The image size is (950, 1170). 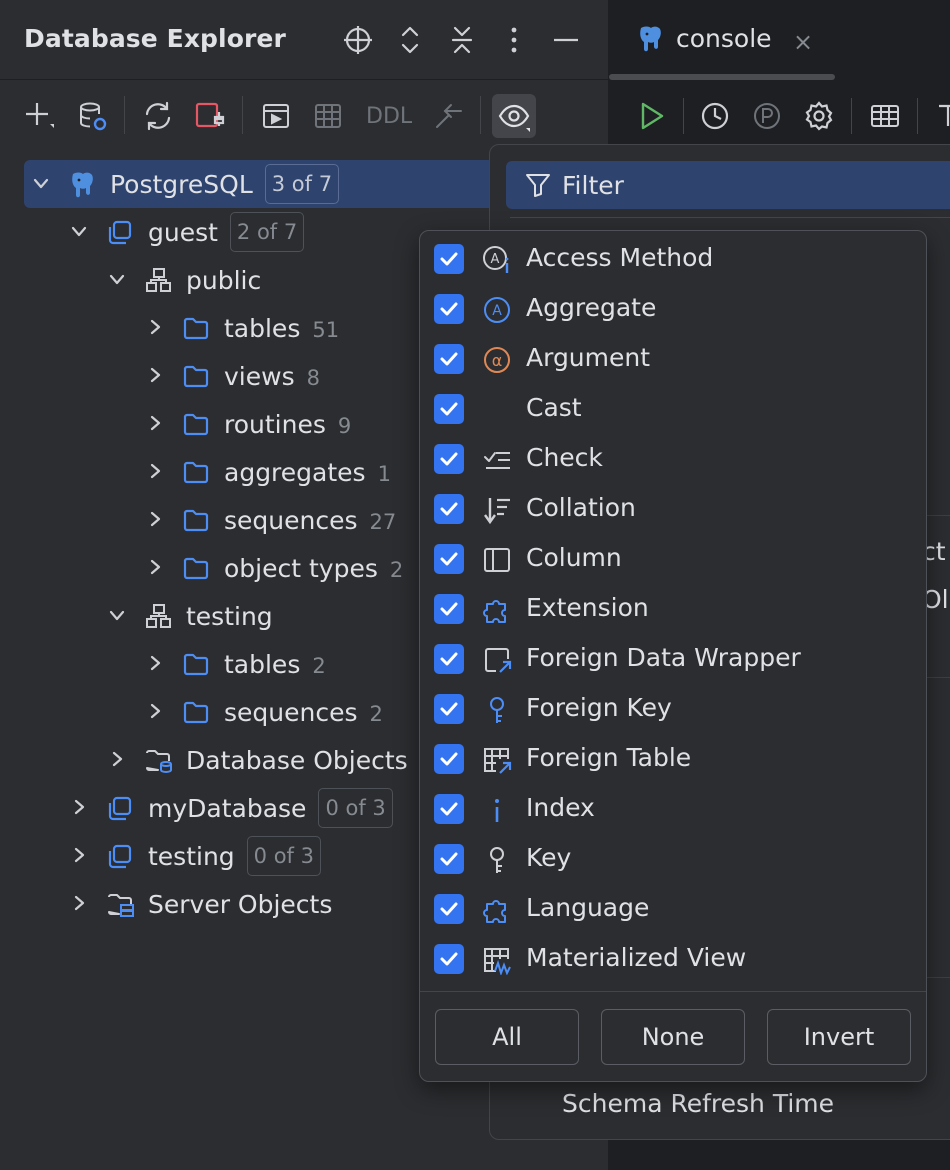 I want to click on data-source-properties-icon, so click(x=92, y=116).